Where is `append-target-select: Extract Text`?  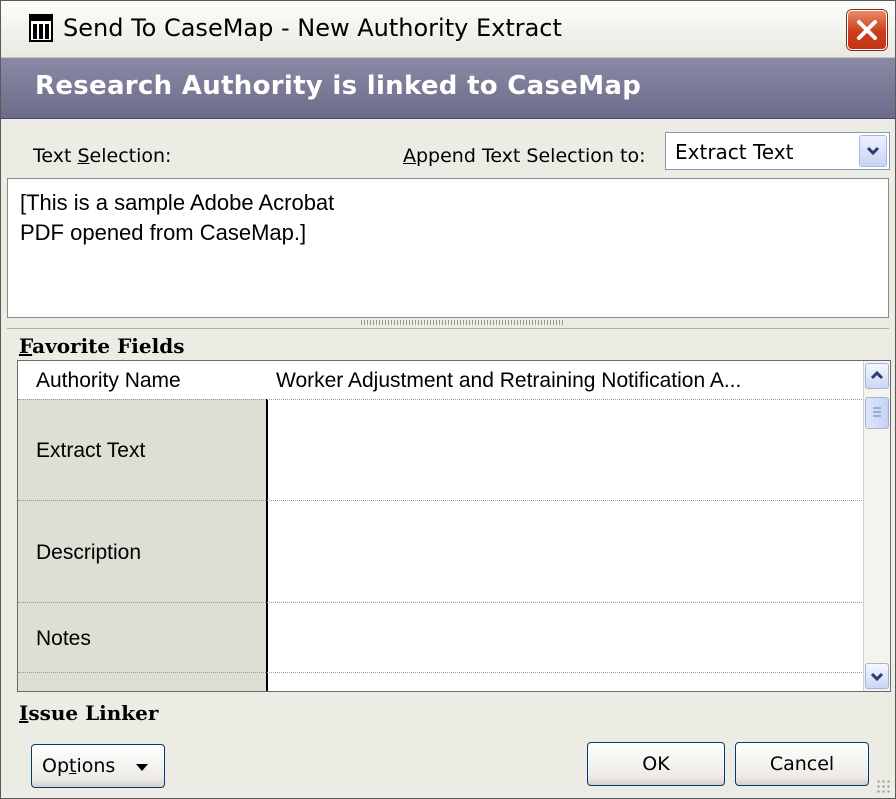
append-target-select: Extract Text is located at coordinates (777, 151).